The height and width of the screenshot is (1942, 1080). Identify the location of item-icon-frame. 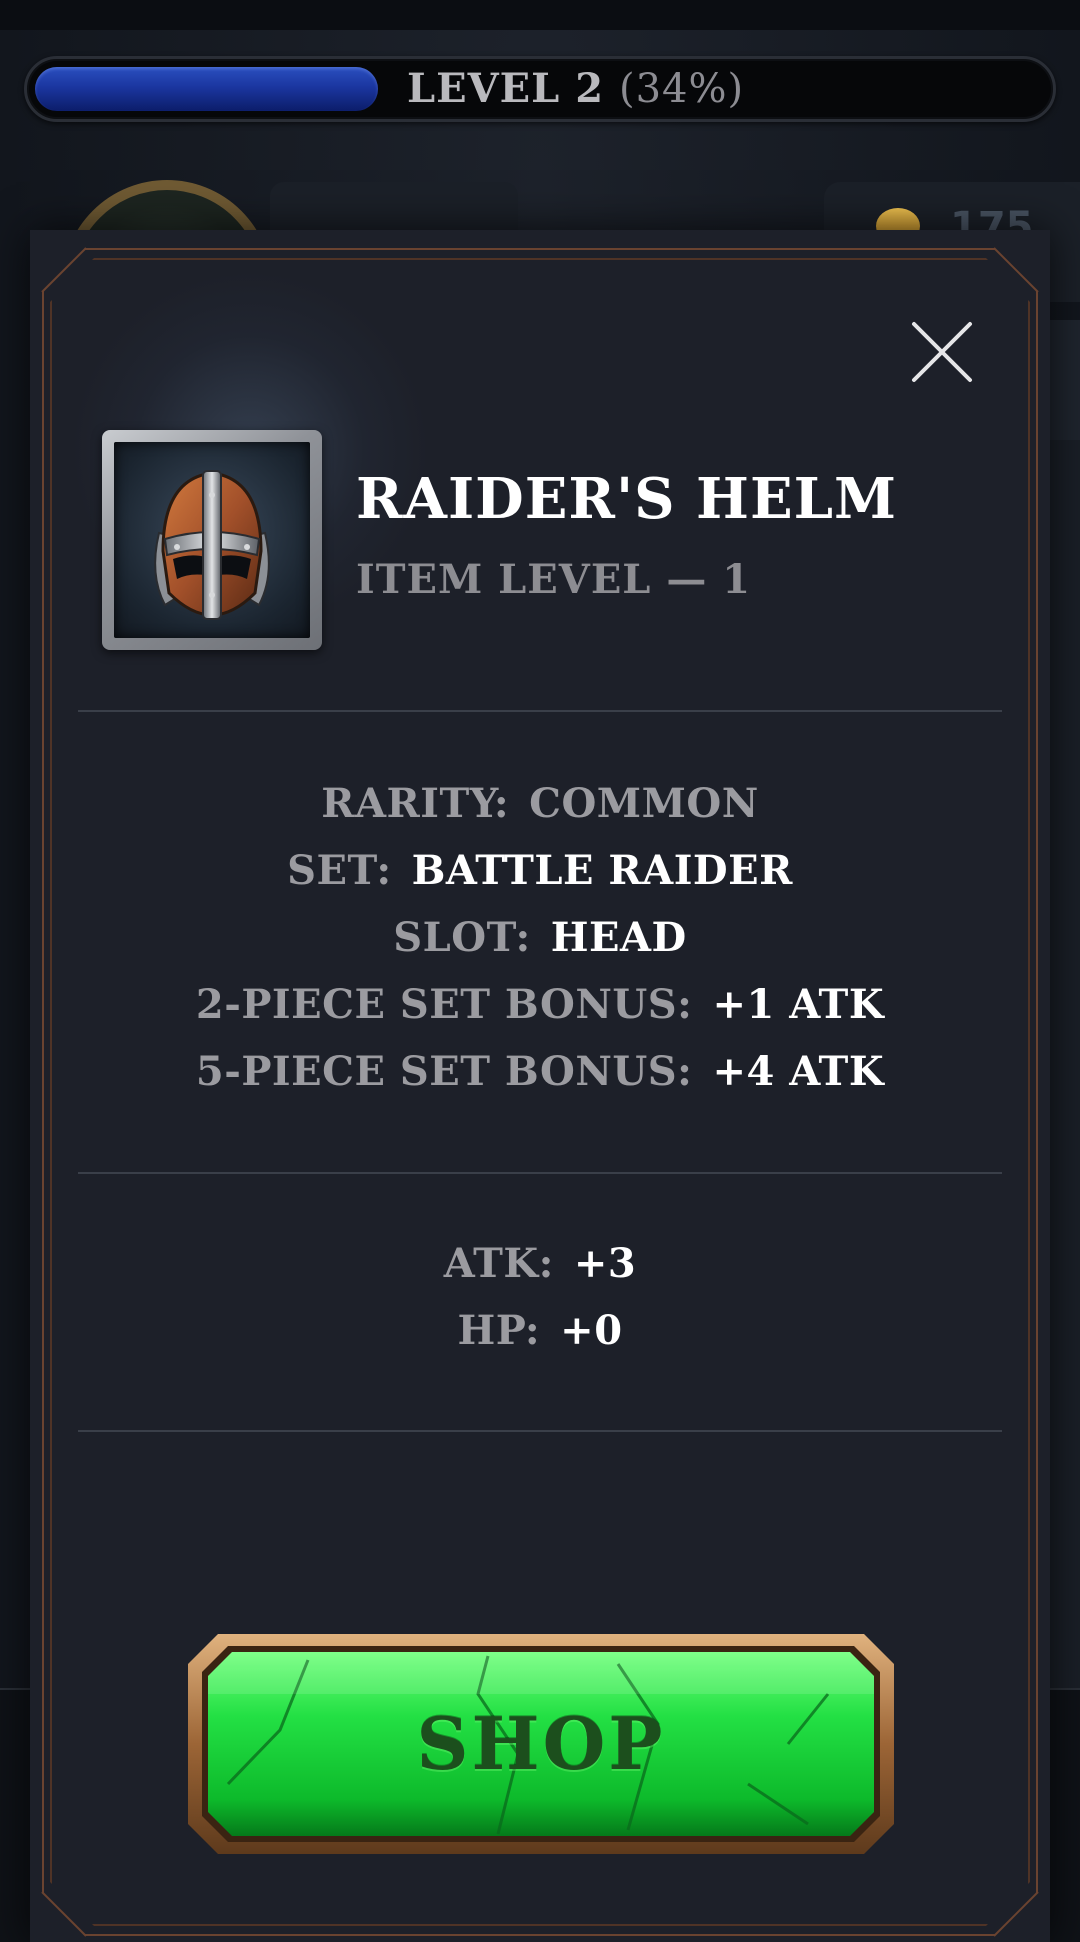
(212, 540).